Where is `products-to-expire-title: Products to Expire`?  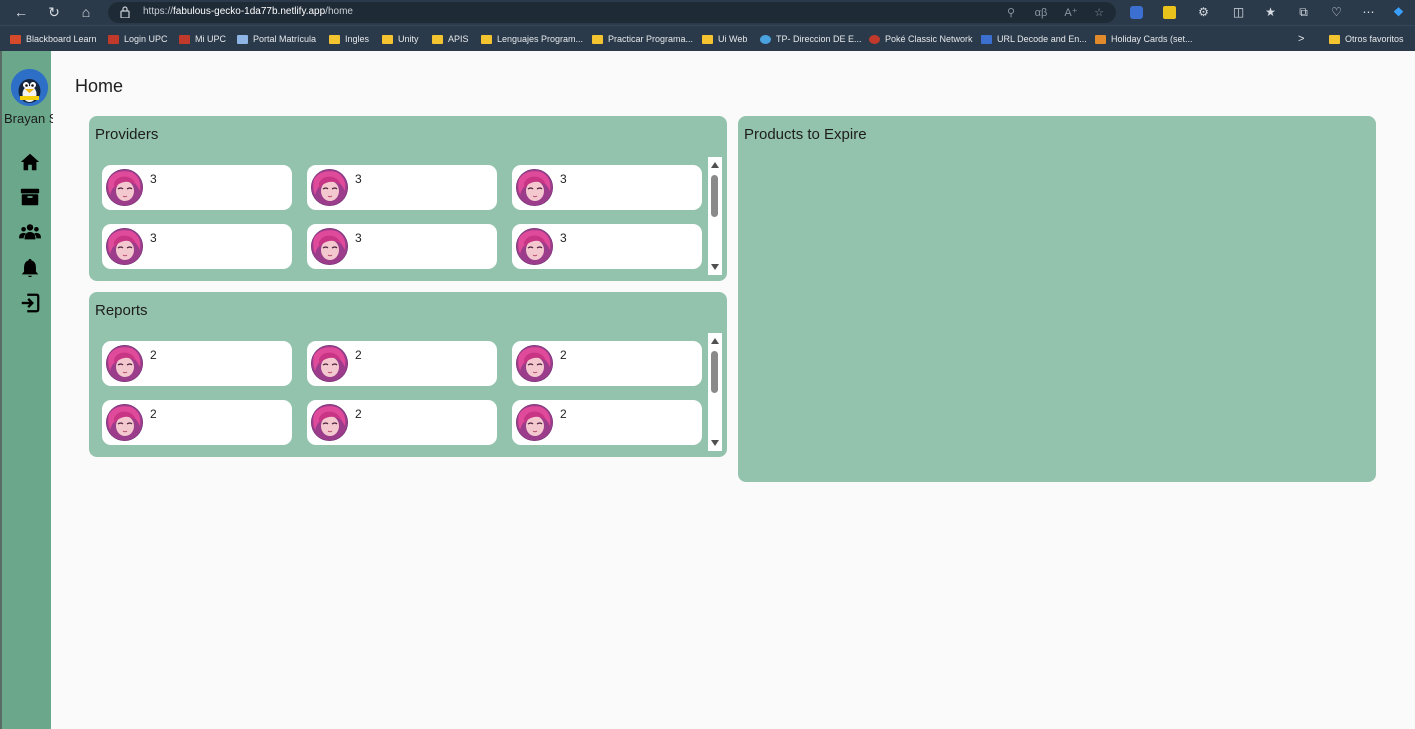
products-to-expire-title: Products to Expire is located at coordinates (805, 134).